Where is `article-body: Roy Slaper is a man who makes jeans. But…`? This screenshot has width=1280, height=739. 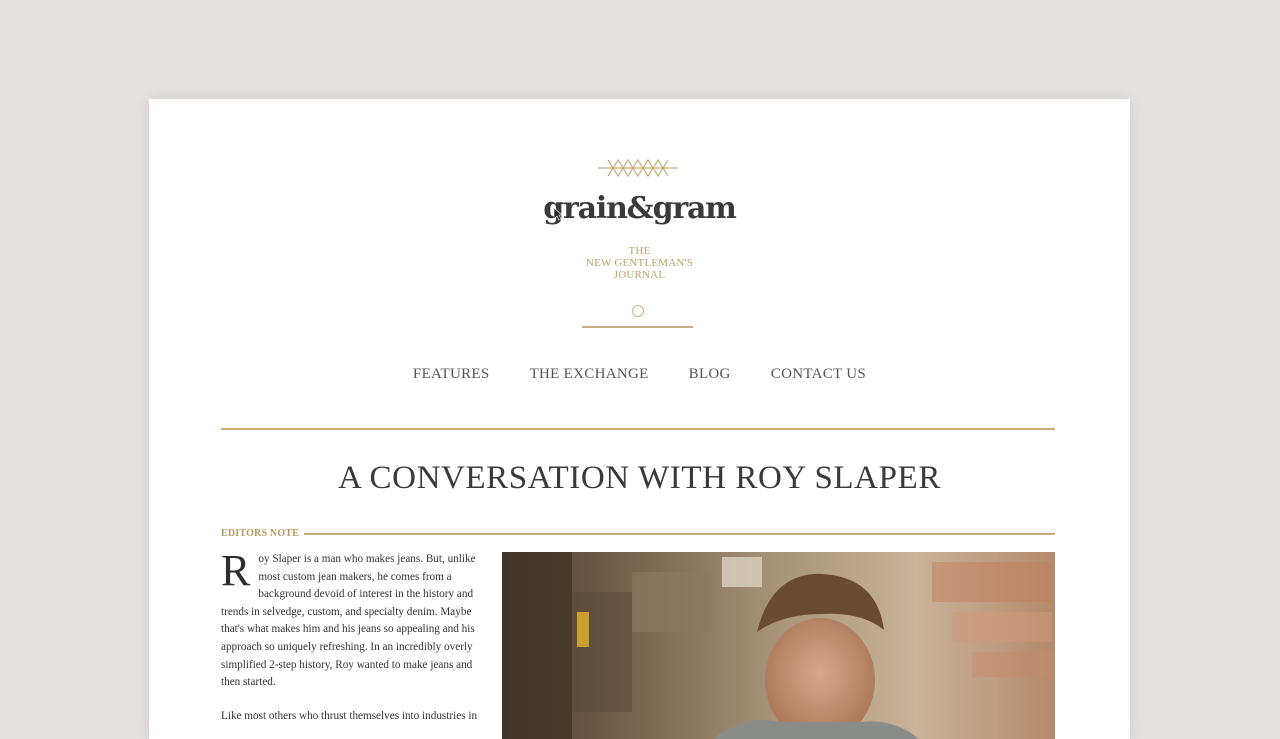 article-body: Roy Slaper is a man who makes jeans. But… is located at coordinates (356, 642).